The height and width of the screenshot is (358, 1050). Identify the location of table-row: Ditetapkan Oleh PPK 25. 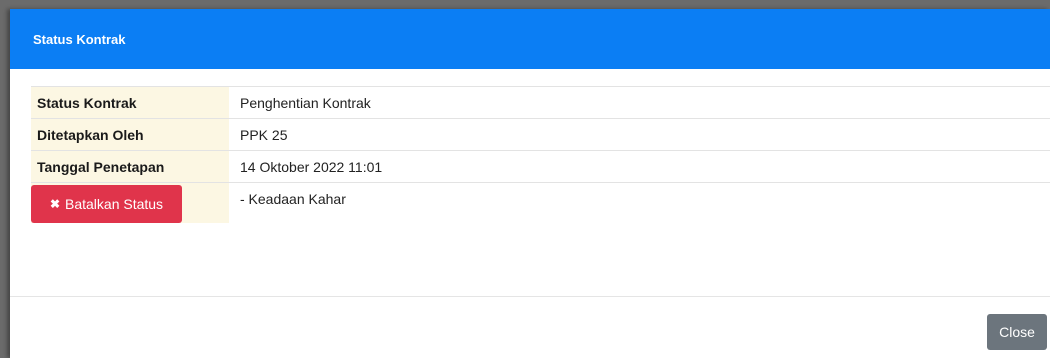
(540, 134).